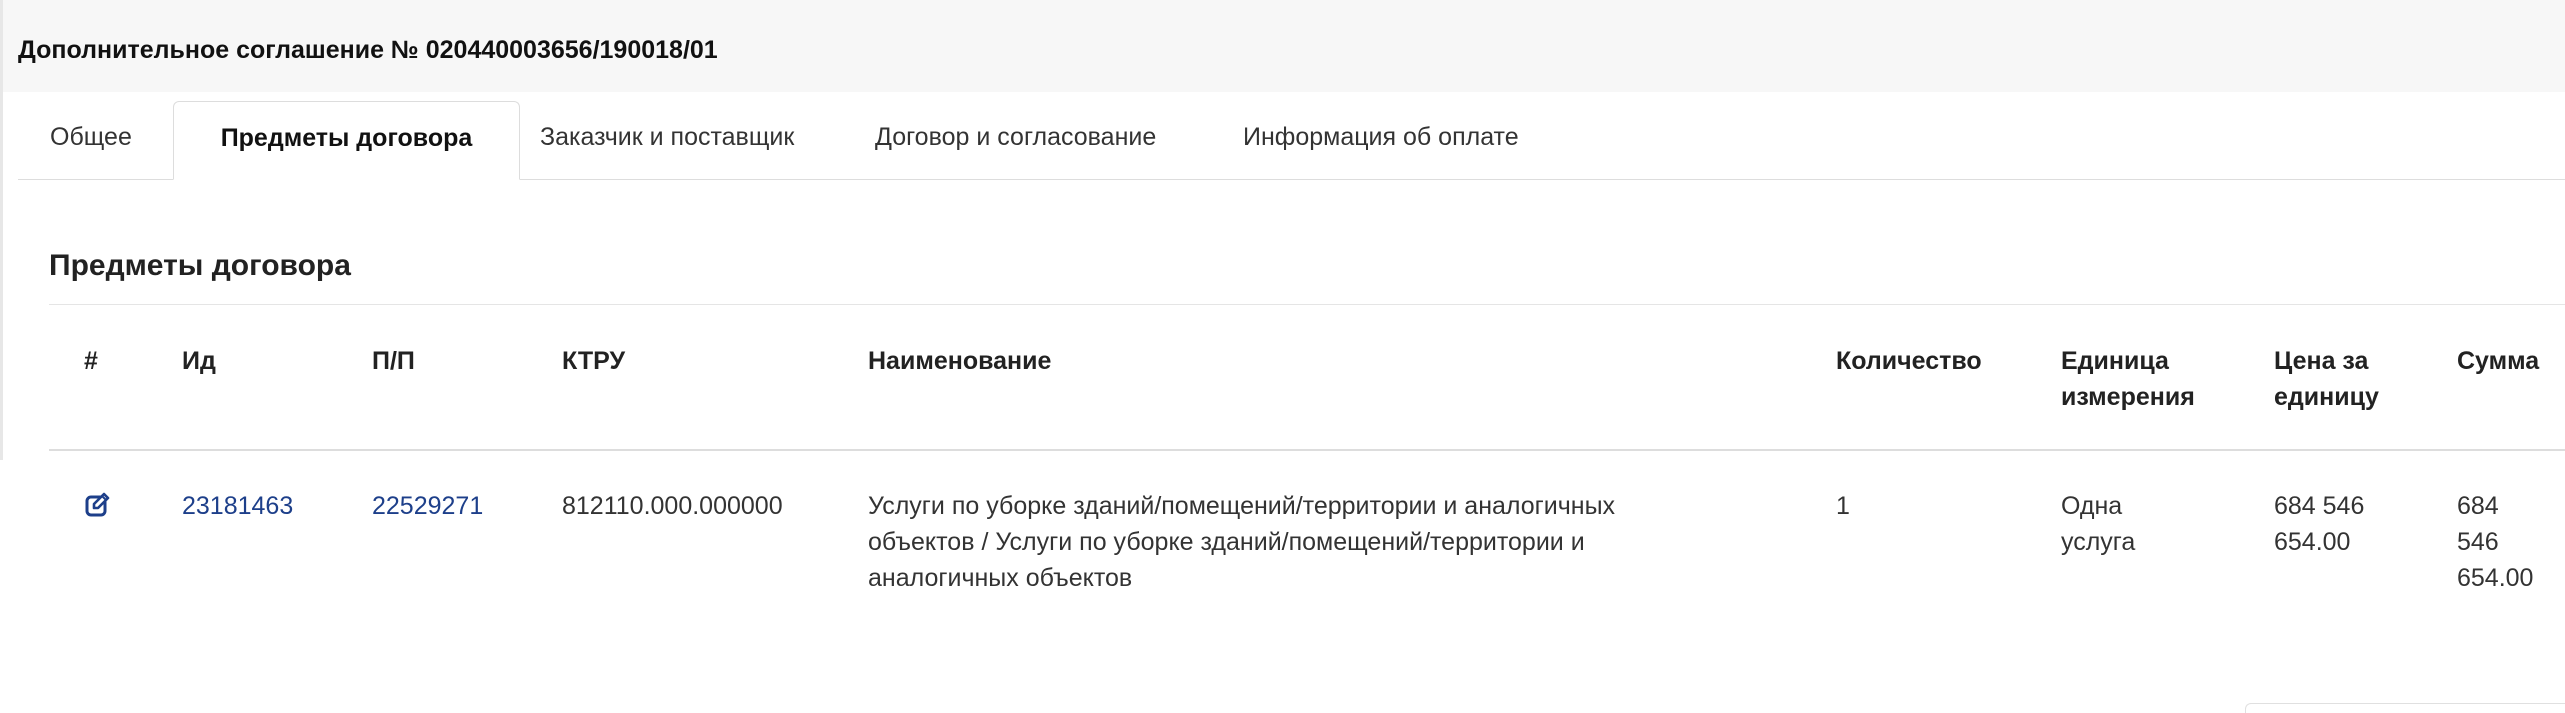 This screenshot has height=713, width=2565. I want to click on row-pp-cell: 22529271, so click(427, 506).